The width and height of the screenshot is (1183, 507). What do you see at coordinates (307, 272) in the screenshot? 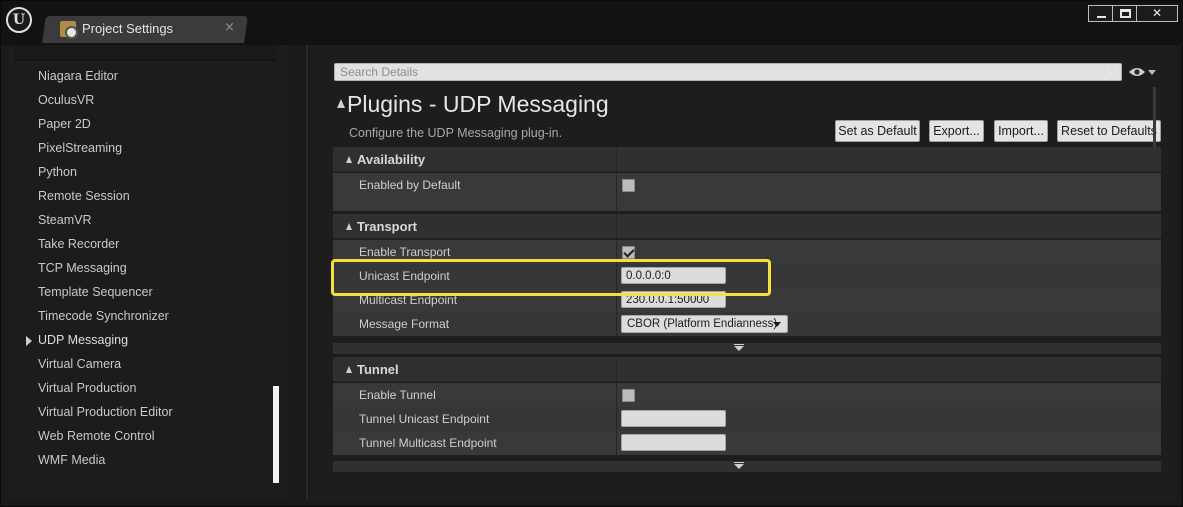
I see `panel-divider` at bounding box center [307, 272].